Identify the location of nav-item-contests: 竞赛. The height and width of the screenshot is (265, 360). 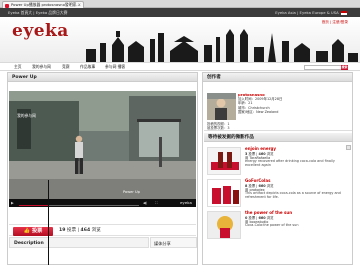
(66, 67).